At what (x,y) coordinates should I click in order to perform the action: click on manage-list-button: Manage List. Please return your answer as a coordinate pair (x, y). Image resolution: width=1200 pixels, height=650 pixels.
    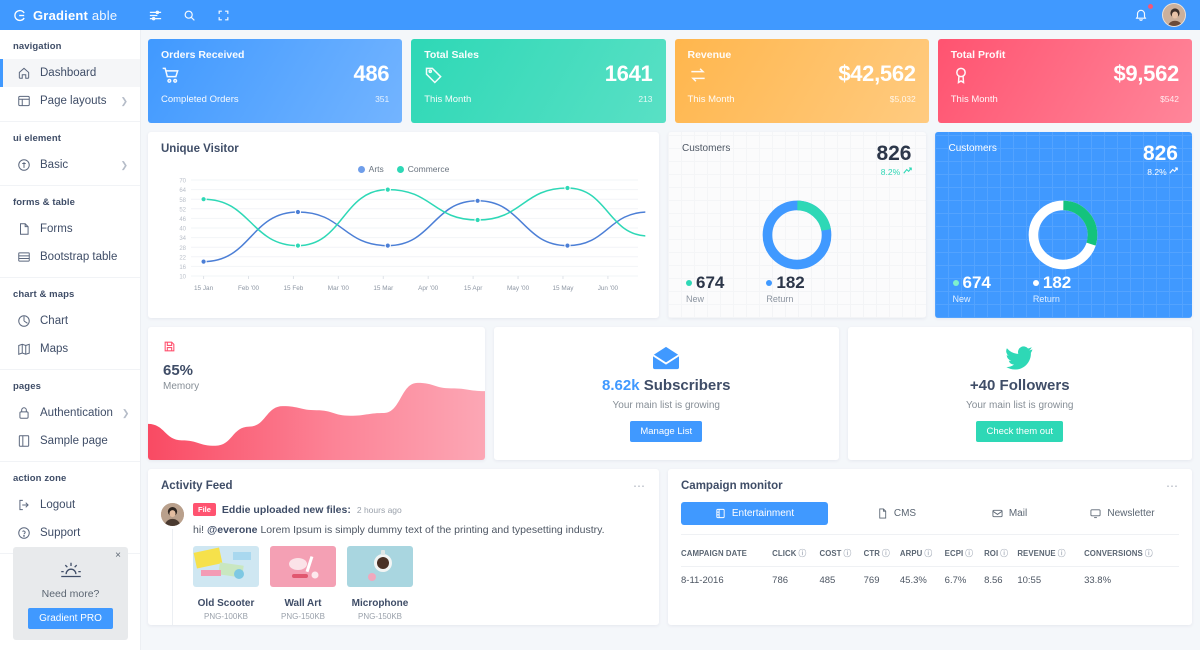
    Looking at the image, I should click on (666, 431).